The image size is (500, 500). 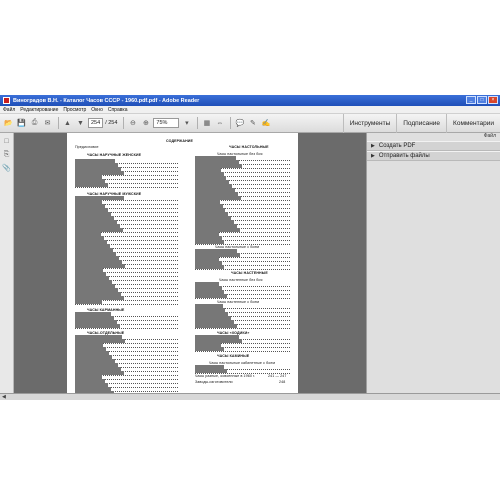 What do you see at coordinates (8, 123) in the screenshot?
I see `open-icon: 📂` at bounding box center [8, 123].